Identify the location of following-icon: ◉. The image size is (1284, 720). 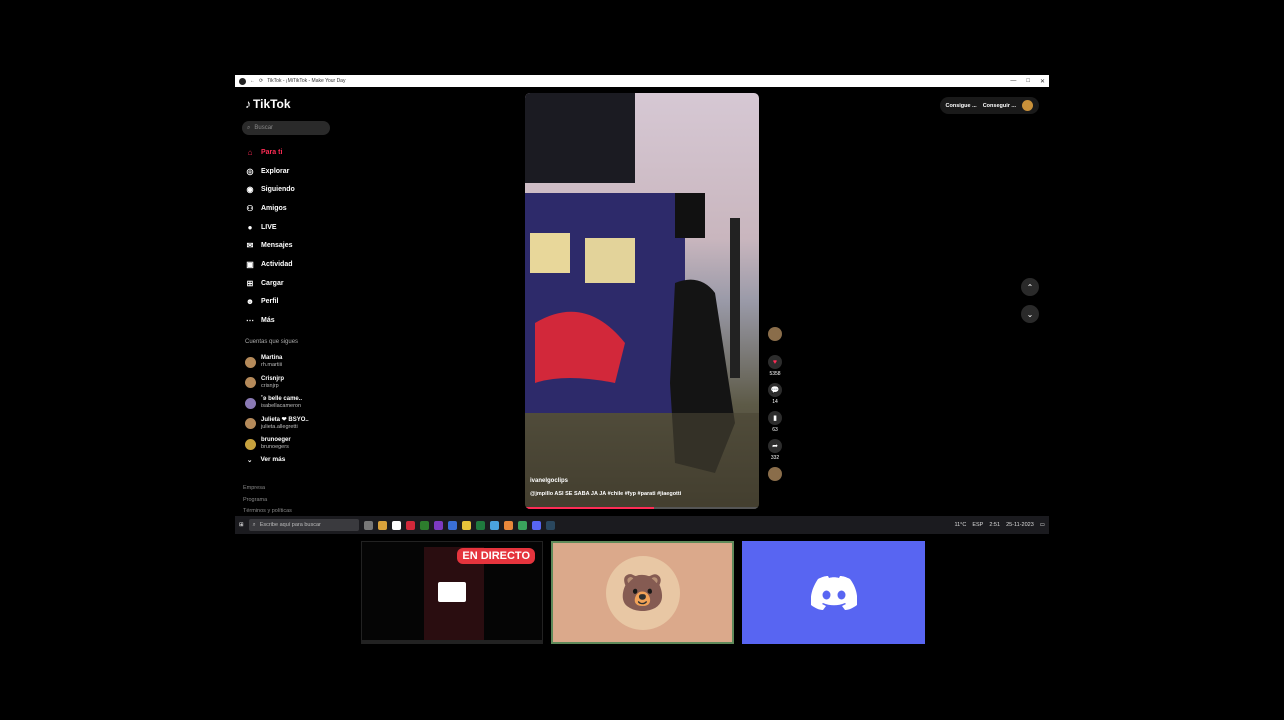
(250, 190).